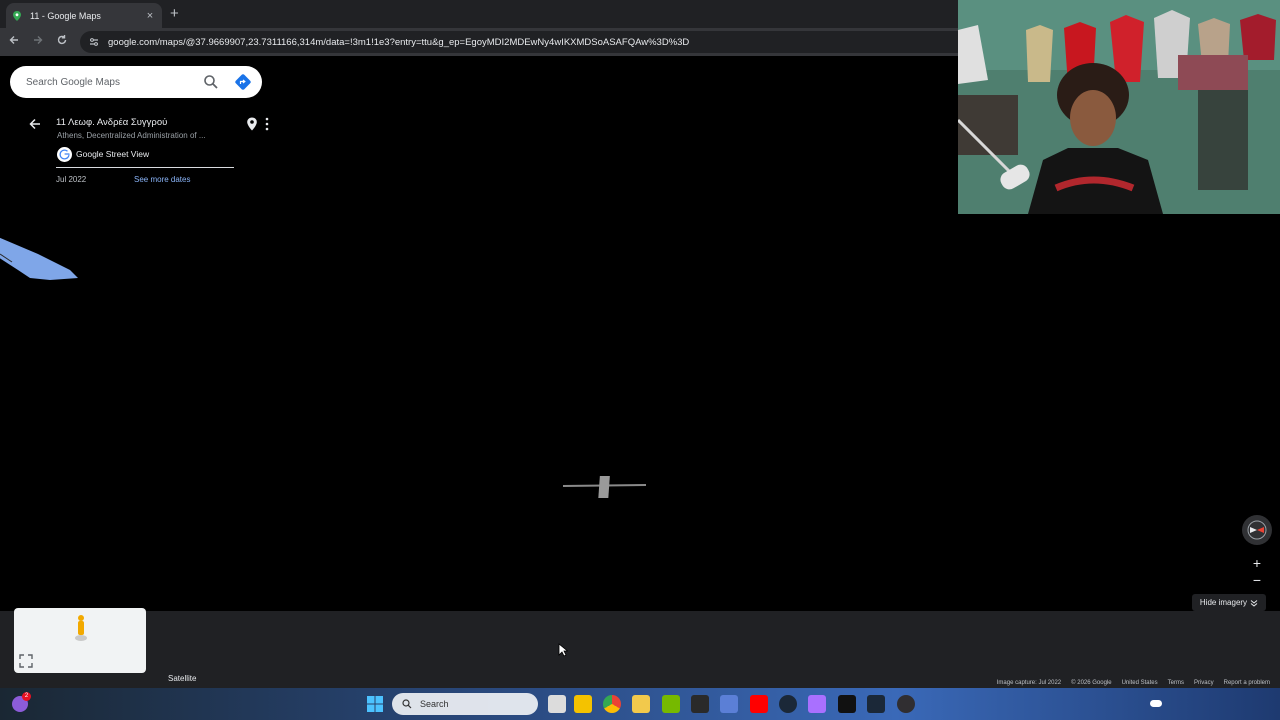 Image resolution: width=1280 pixels, height=720 pixels. Describe the element at coordinates (182, 678) in the screenshot. I see `satellite-layer-label: Satellite` at that location.